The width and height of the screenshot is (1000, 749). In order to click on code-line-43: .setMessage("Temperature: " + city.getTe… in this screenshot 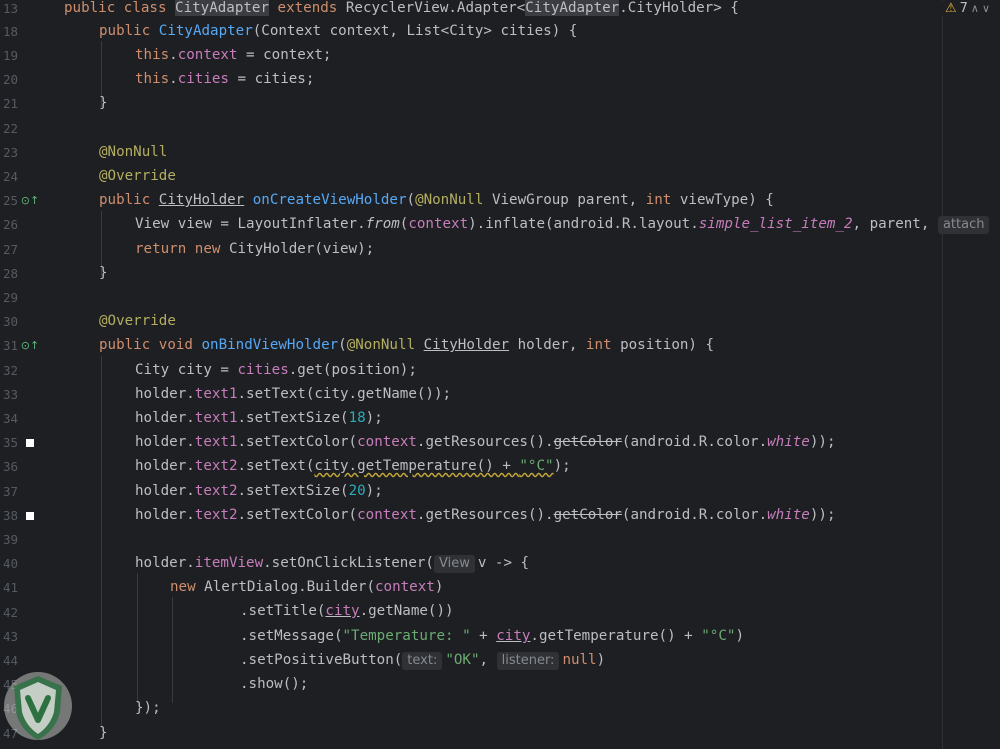, I will do `click(492, 636)`.